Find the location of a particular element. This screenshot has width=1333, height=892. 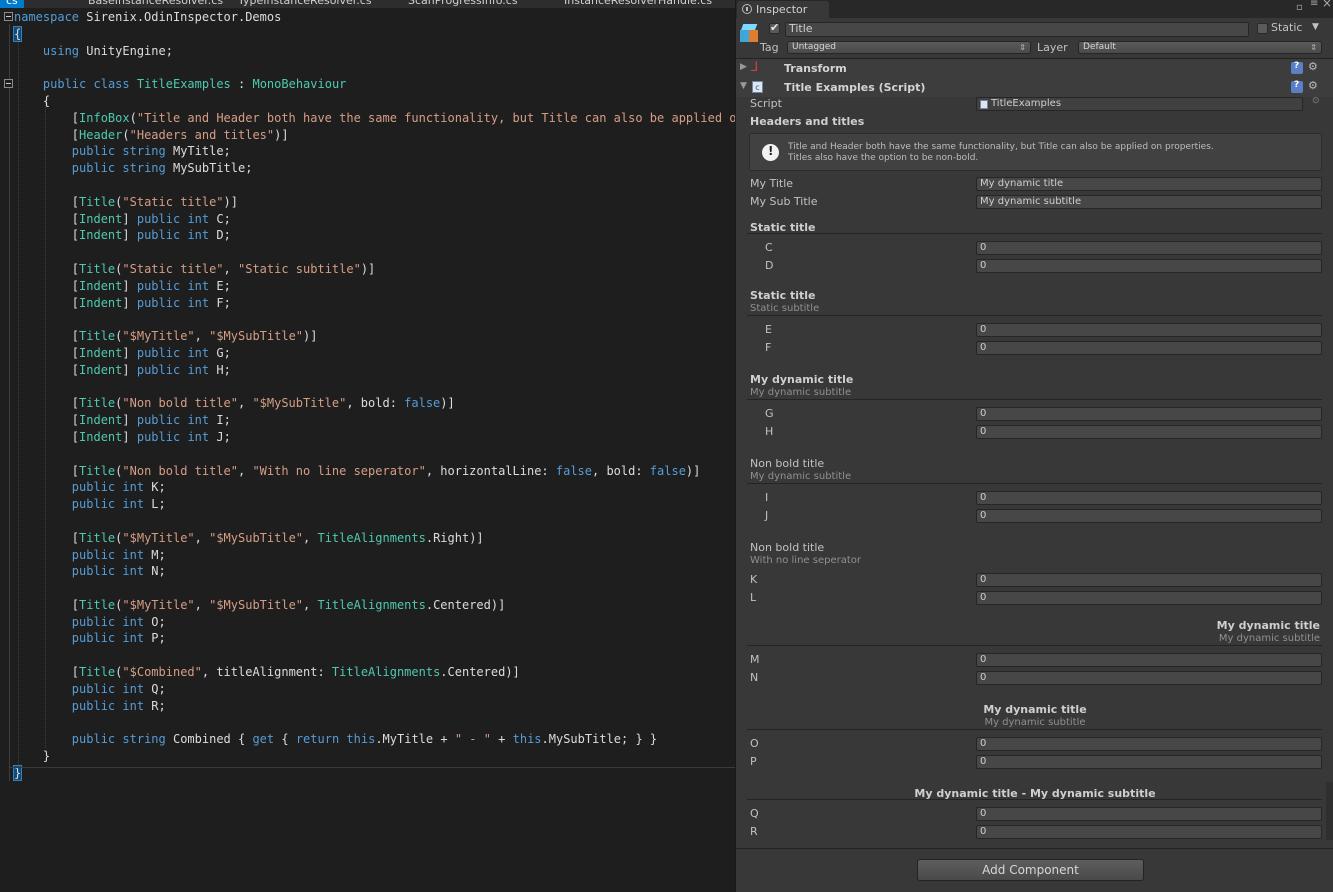

add-component-button: Add Component is located at coordinates (1030, 870).